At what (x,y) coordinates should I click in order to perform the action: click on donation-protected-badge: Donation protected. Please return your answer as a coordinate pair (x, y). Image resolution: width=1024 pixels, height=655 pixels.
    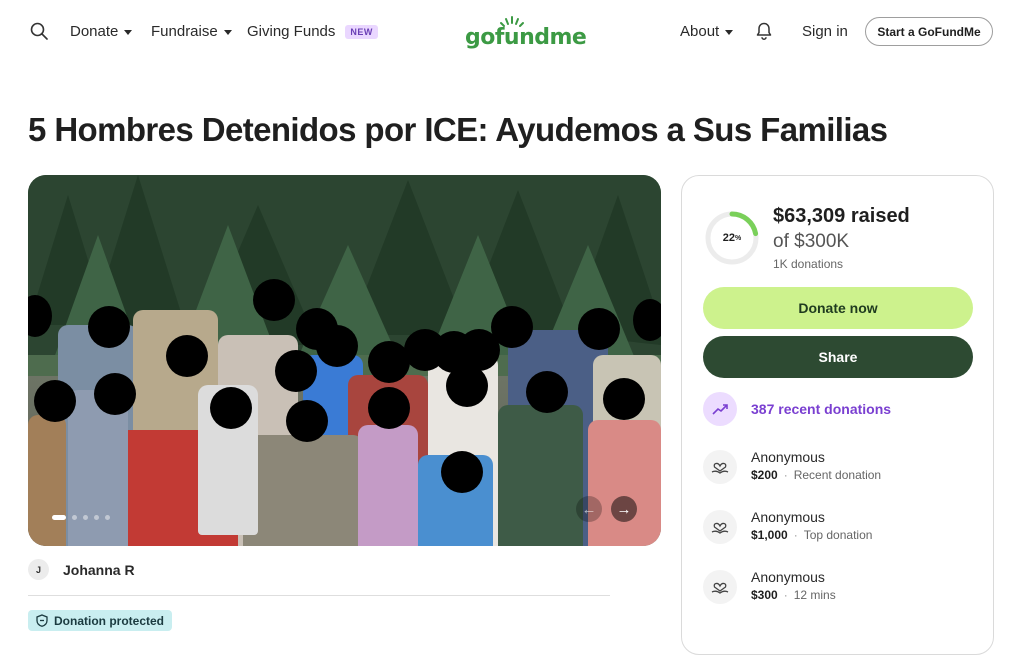
    Looking at the image, I should click on (100, 620).